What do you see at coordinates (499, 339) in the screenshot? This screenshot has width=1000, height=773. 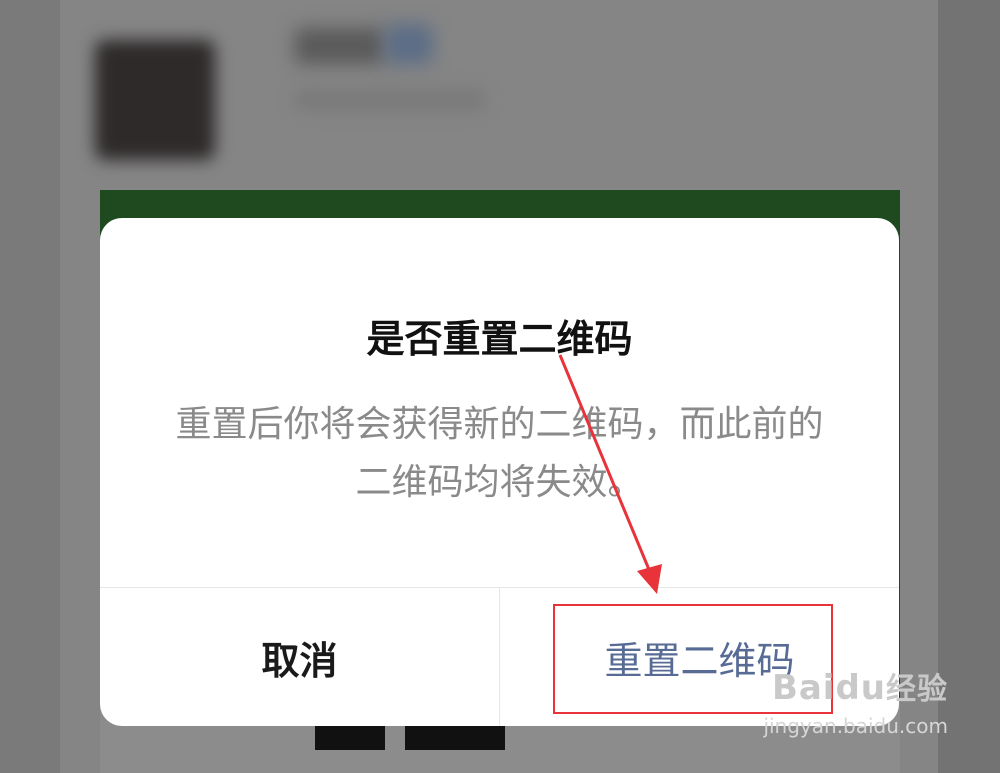 I see `dialog-title: 是否重置二维码` at bounding box center [499, 339].